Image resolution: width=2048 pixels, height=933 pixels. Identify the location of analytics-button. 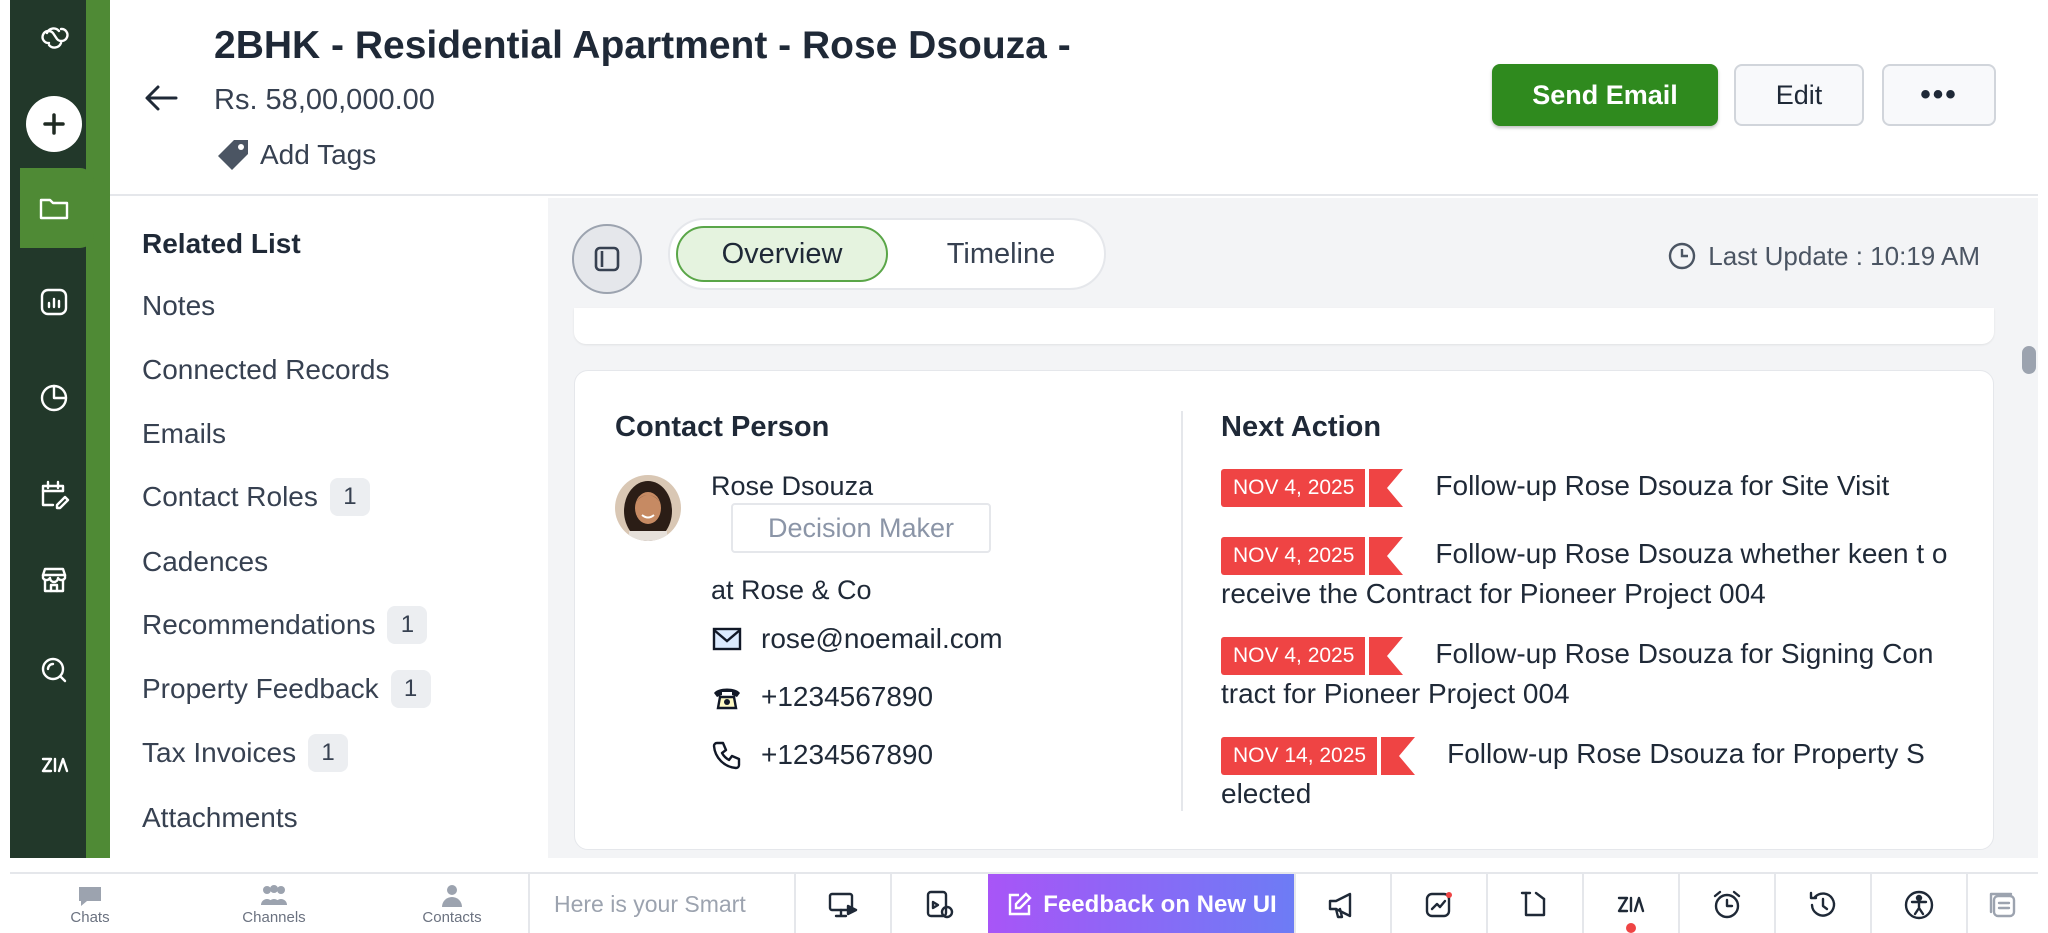
(1438, 903).